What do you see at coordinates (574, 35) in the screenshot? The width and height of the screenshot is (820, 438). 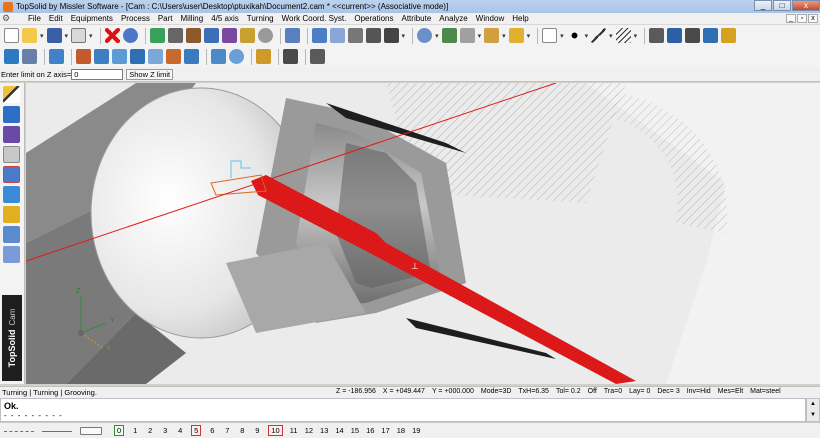 I see `point-style-icon` at bounding box center [574, 35].